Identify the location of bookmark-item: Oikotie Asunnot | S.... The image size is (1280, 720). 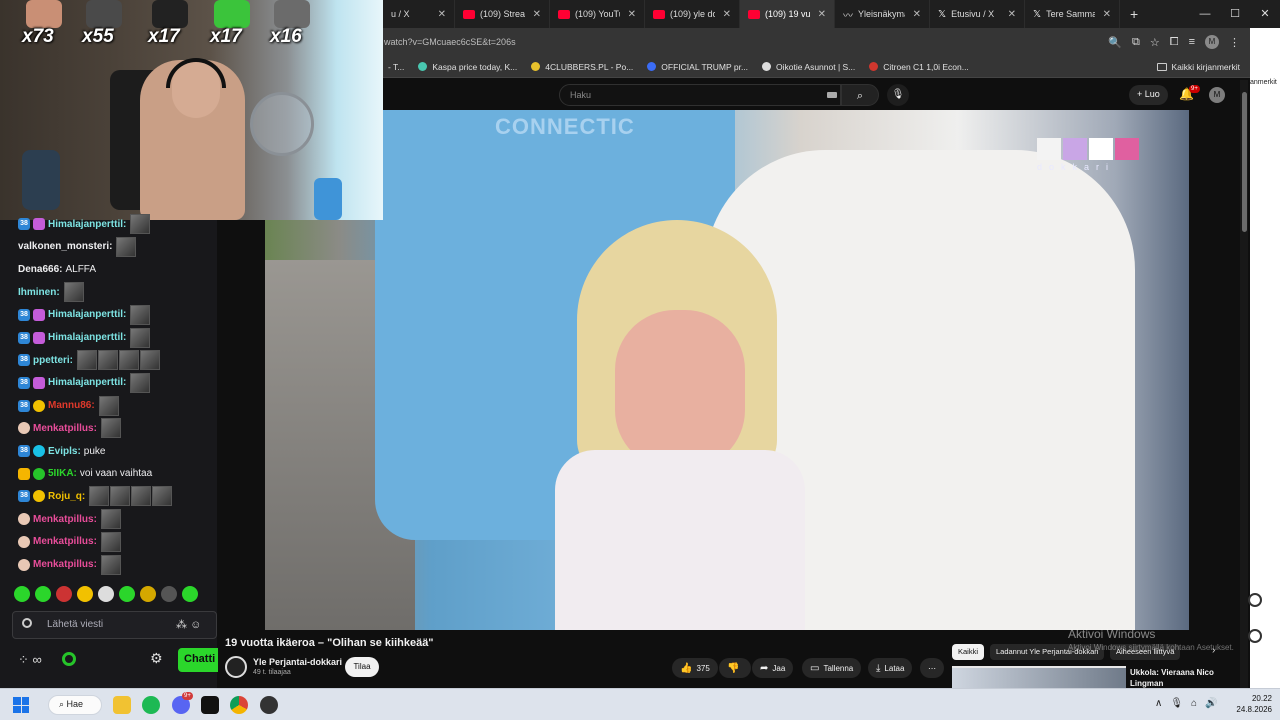
(808, 67).